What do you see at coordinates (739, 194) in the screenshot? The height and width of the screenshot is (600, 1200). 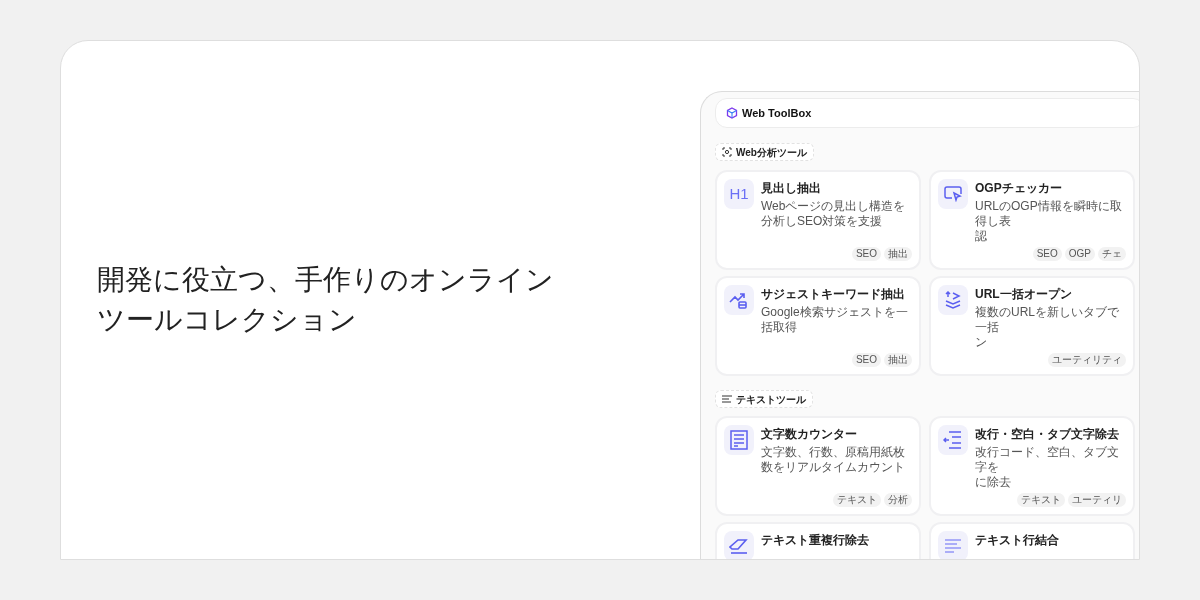 I see `h1-icon: H1` at bounding box center [739, 194].